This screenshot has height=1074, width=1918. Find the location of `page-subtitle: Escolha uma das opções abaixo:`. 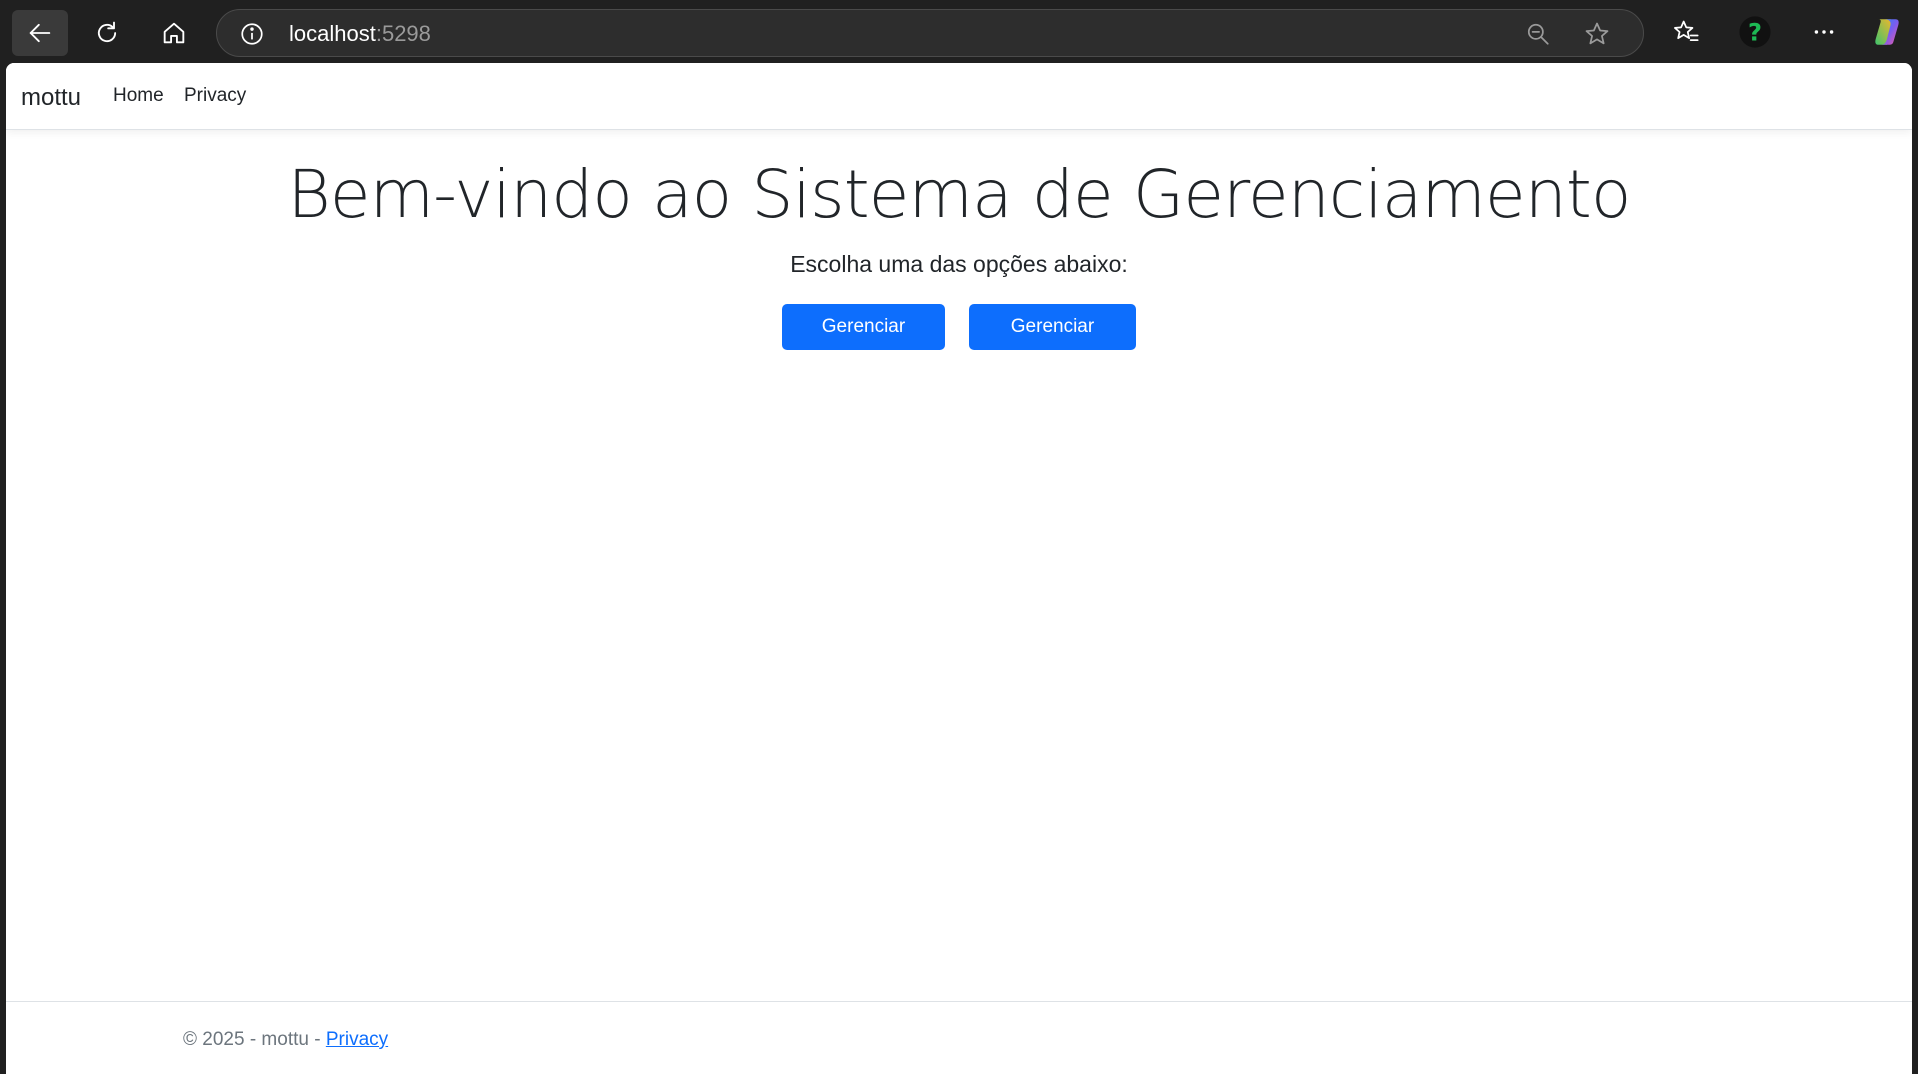

page-subtitle: Escolha uma das opções abaixo: is located at coordinates (959, 264).